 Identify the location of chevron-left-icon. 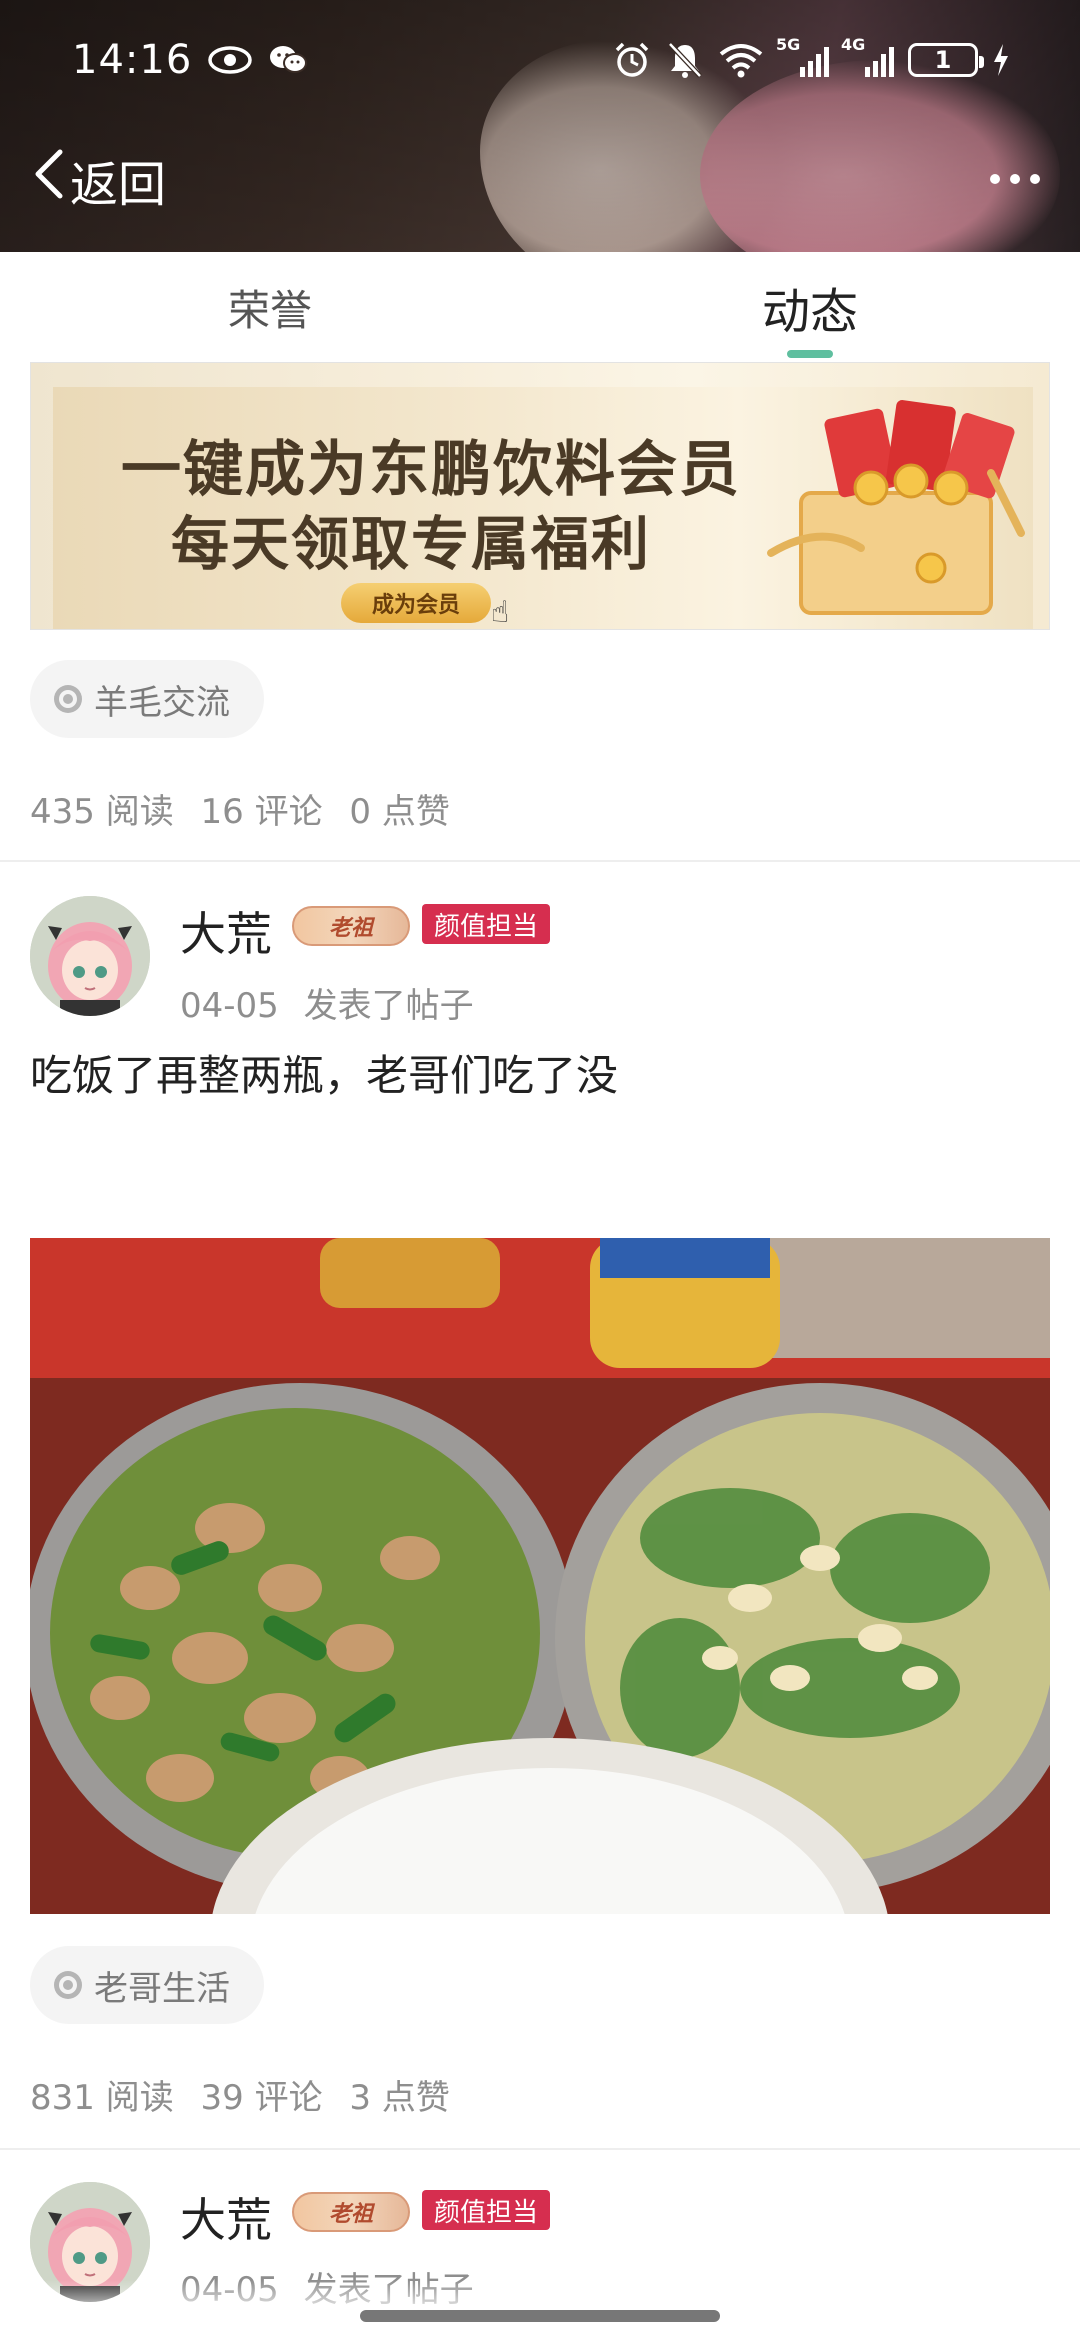
(48, 180).